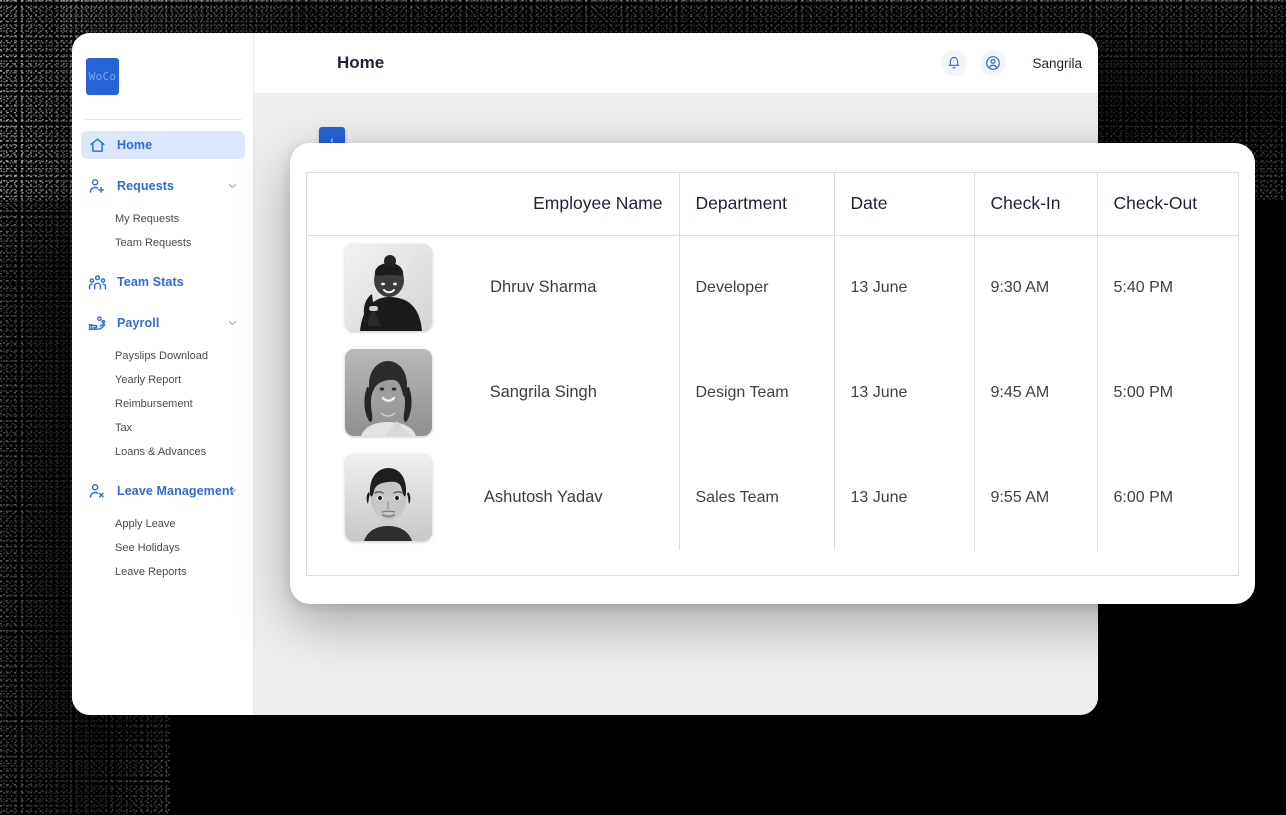  What do you see at coordinates (145, 524) in the screenshot?
I see `sidebar-subitem-label: Apply Leave` at bounding box center [145, 524].